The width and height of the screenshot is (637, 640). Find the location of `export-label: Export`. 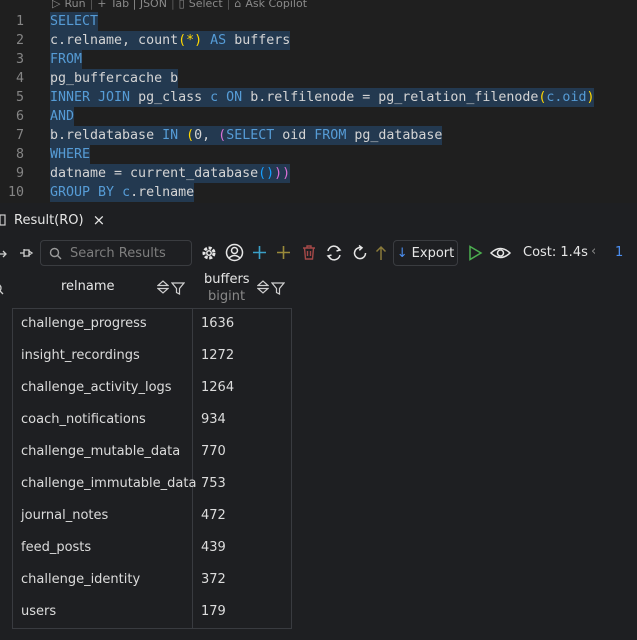

export-label: Export is located at coordinates (433, 253).